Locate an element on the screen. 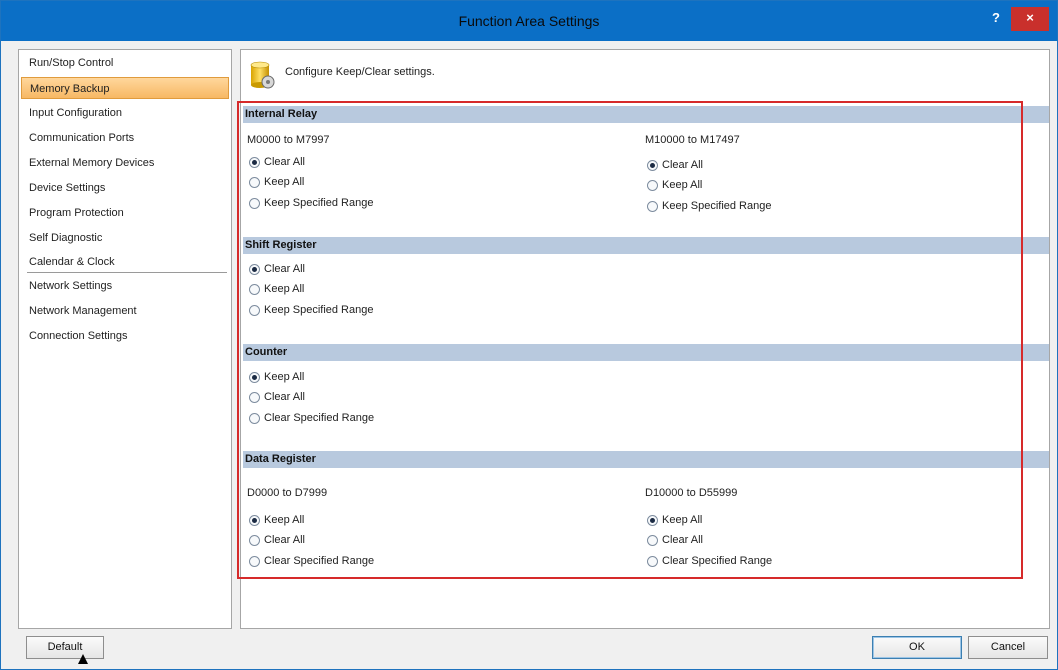  help-button: ? is located at coordinates (996, 18).